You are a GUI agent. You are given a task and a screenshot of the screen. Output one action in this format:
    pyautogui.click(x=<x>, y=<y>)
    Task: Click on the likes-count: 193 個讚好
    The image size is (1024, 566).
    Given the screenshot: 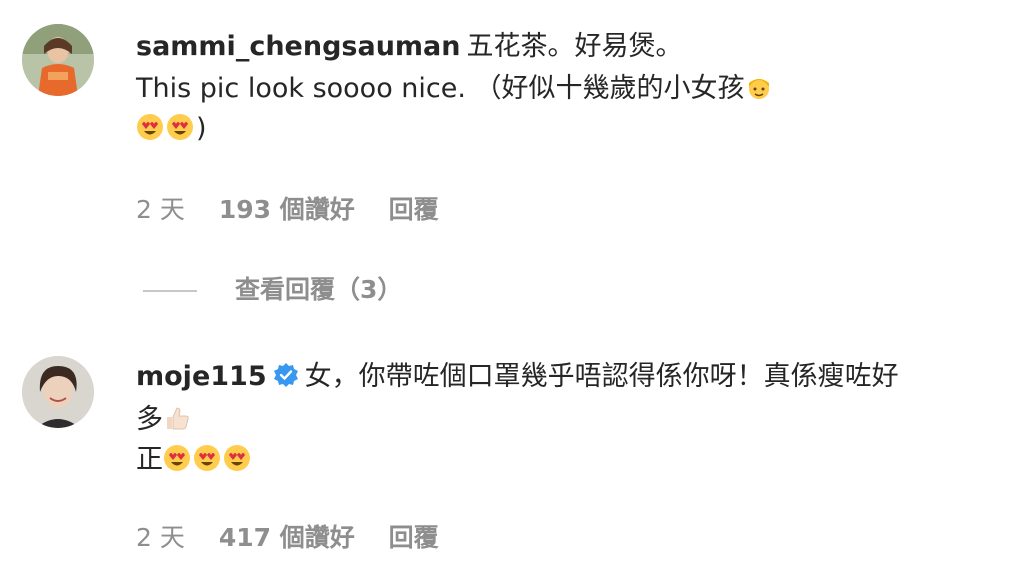 What is the action you would take?
    pyautogui.click(x=287, y=209)
    